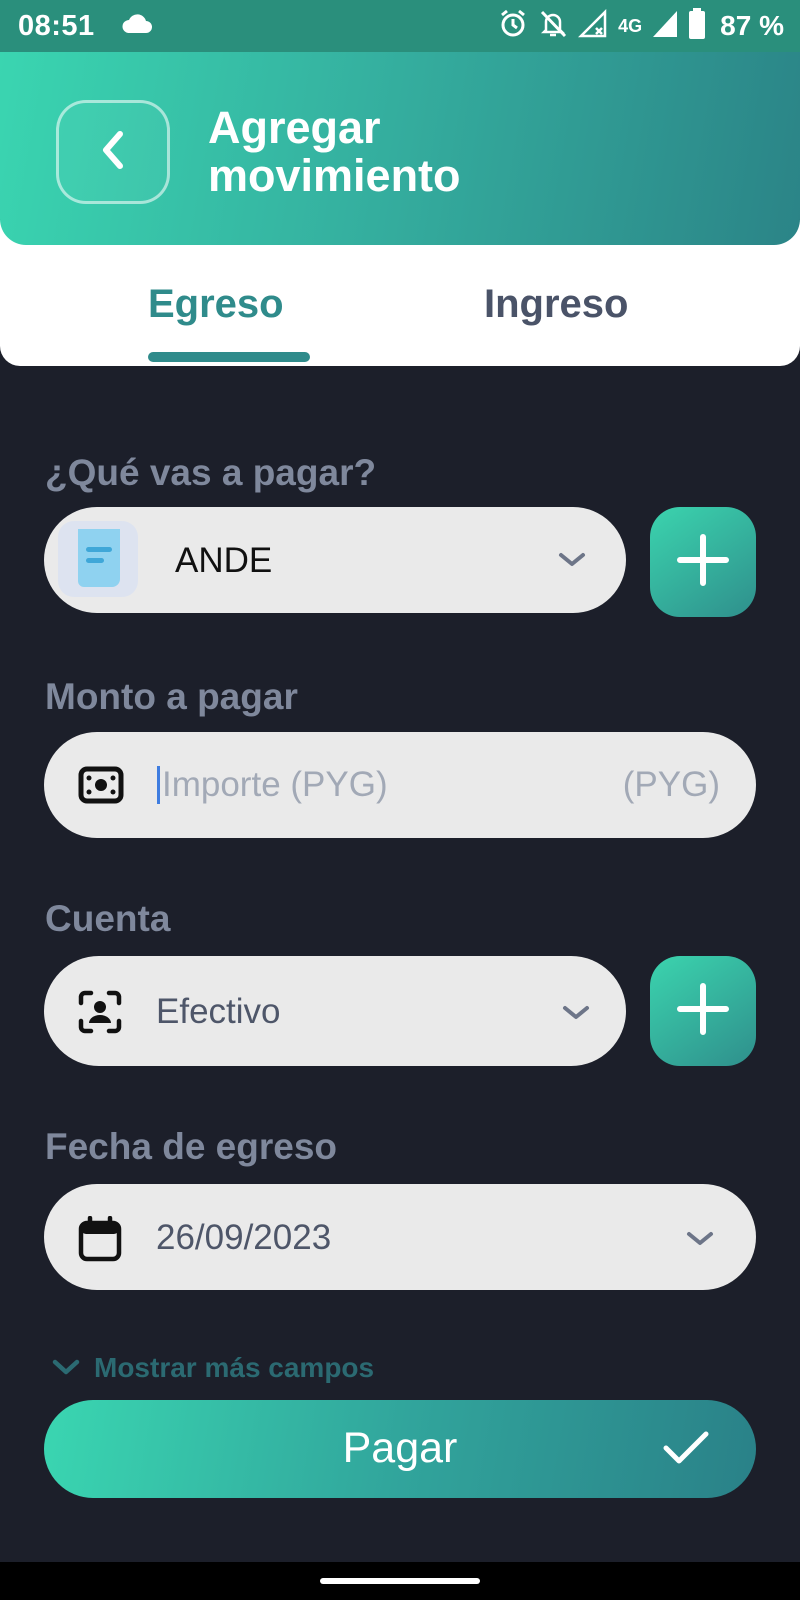 The image size is (800, 1600). Describe the element at coordinates (630, 25) in the screenshot. I see `network-type: 4G` at that location.